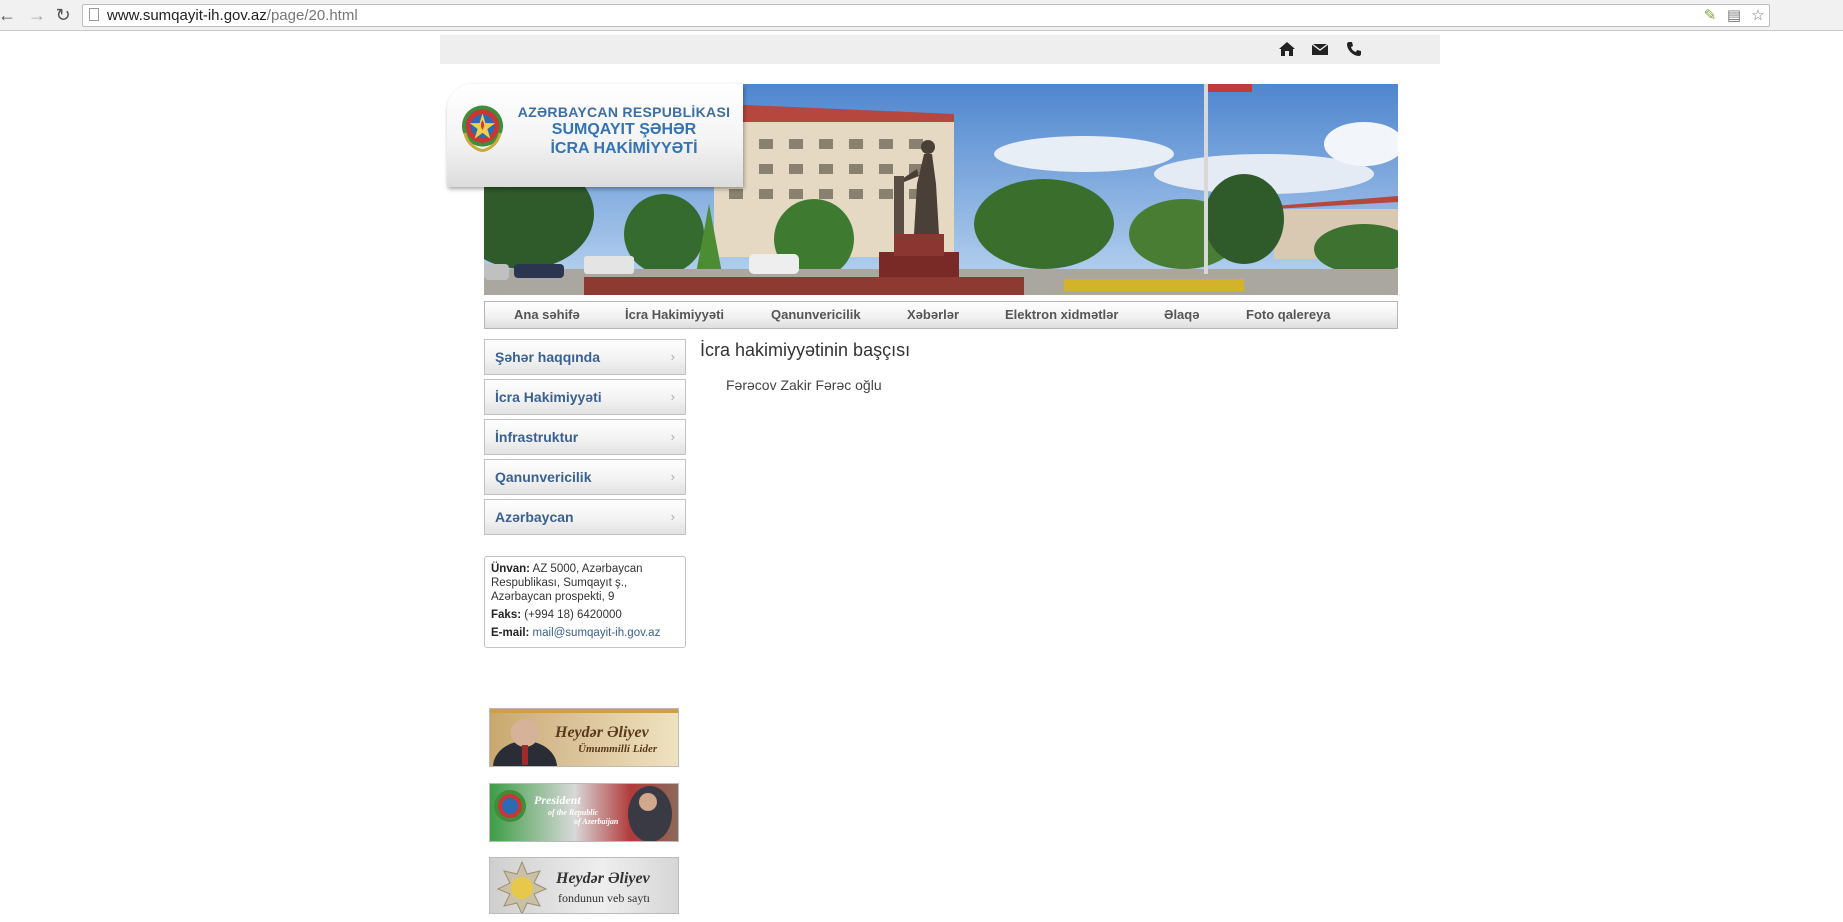 Image resolution: width=1843 pixels, height=922 pixels. Describe the element at coordinates (547, 315) in the screenshot. I see `menu-item-home: Ana səhifə` at that location.